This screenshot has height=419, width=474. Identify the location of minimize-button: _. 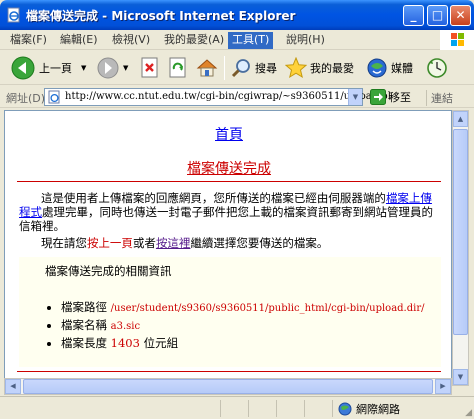
(413, 15).